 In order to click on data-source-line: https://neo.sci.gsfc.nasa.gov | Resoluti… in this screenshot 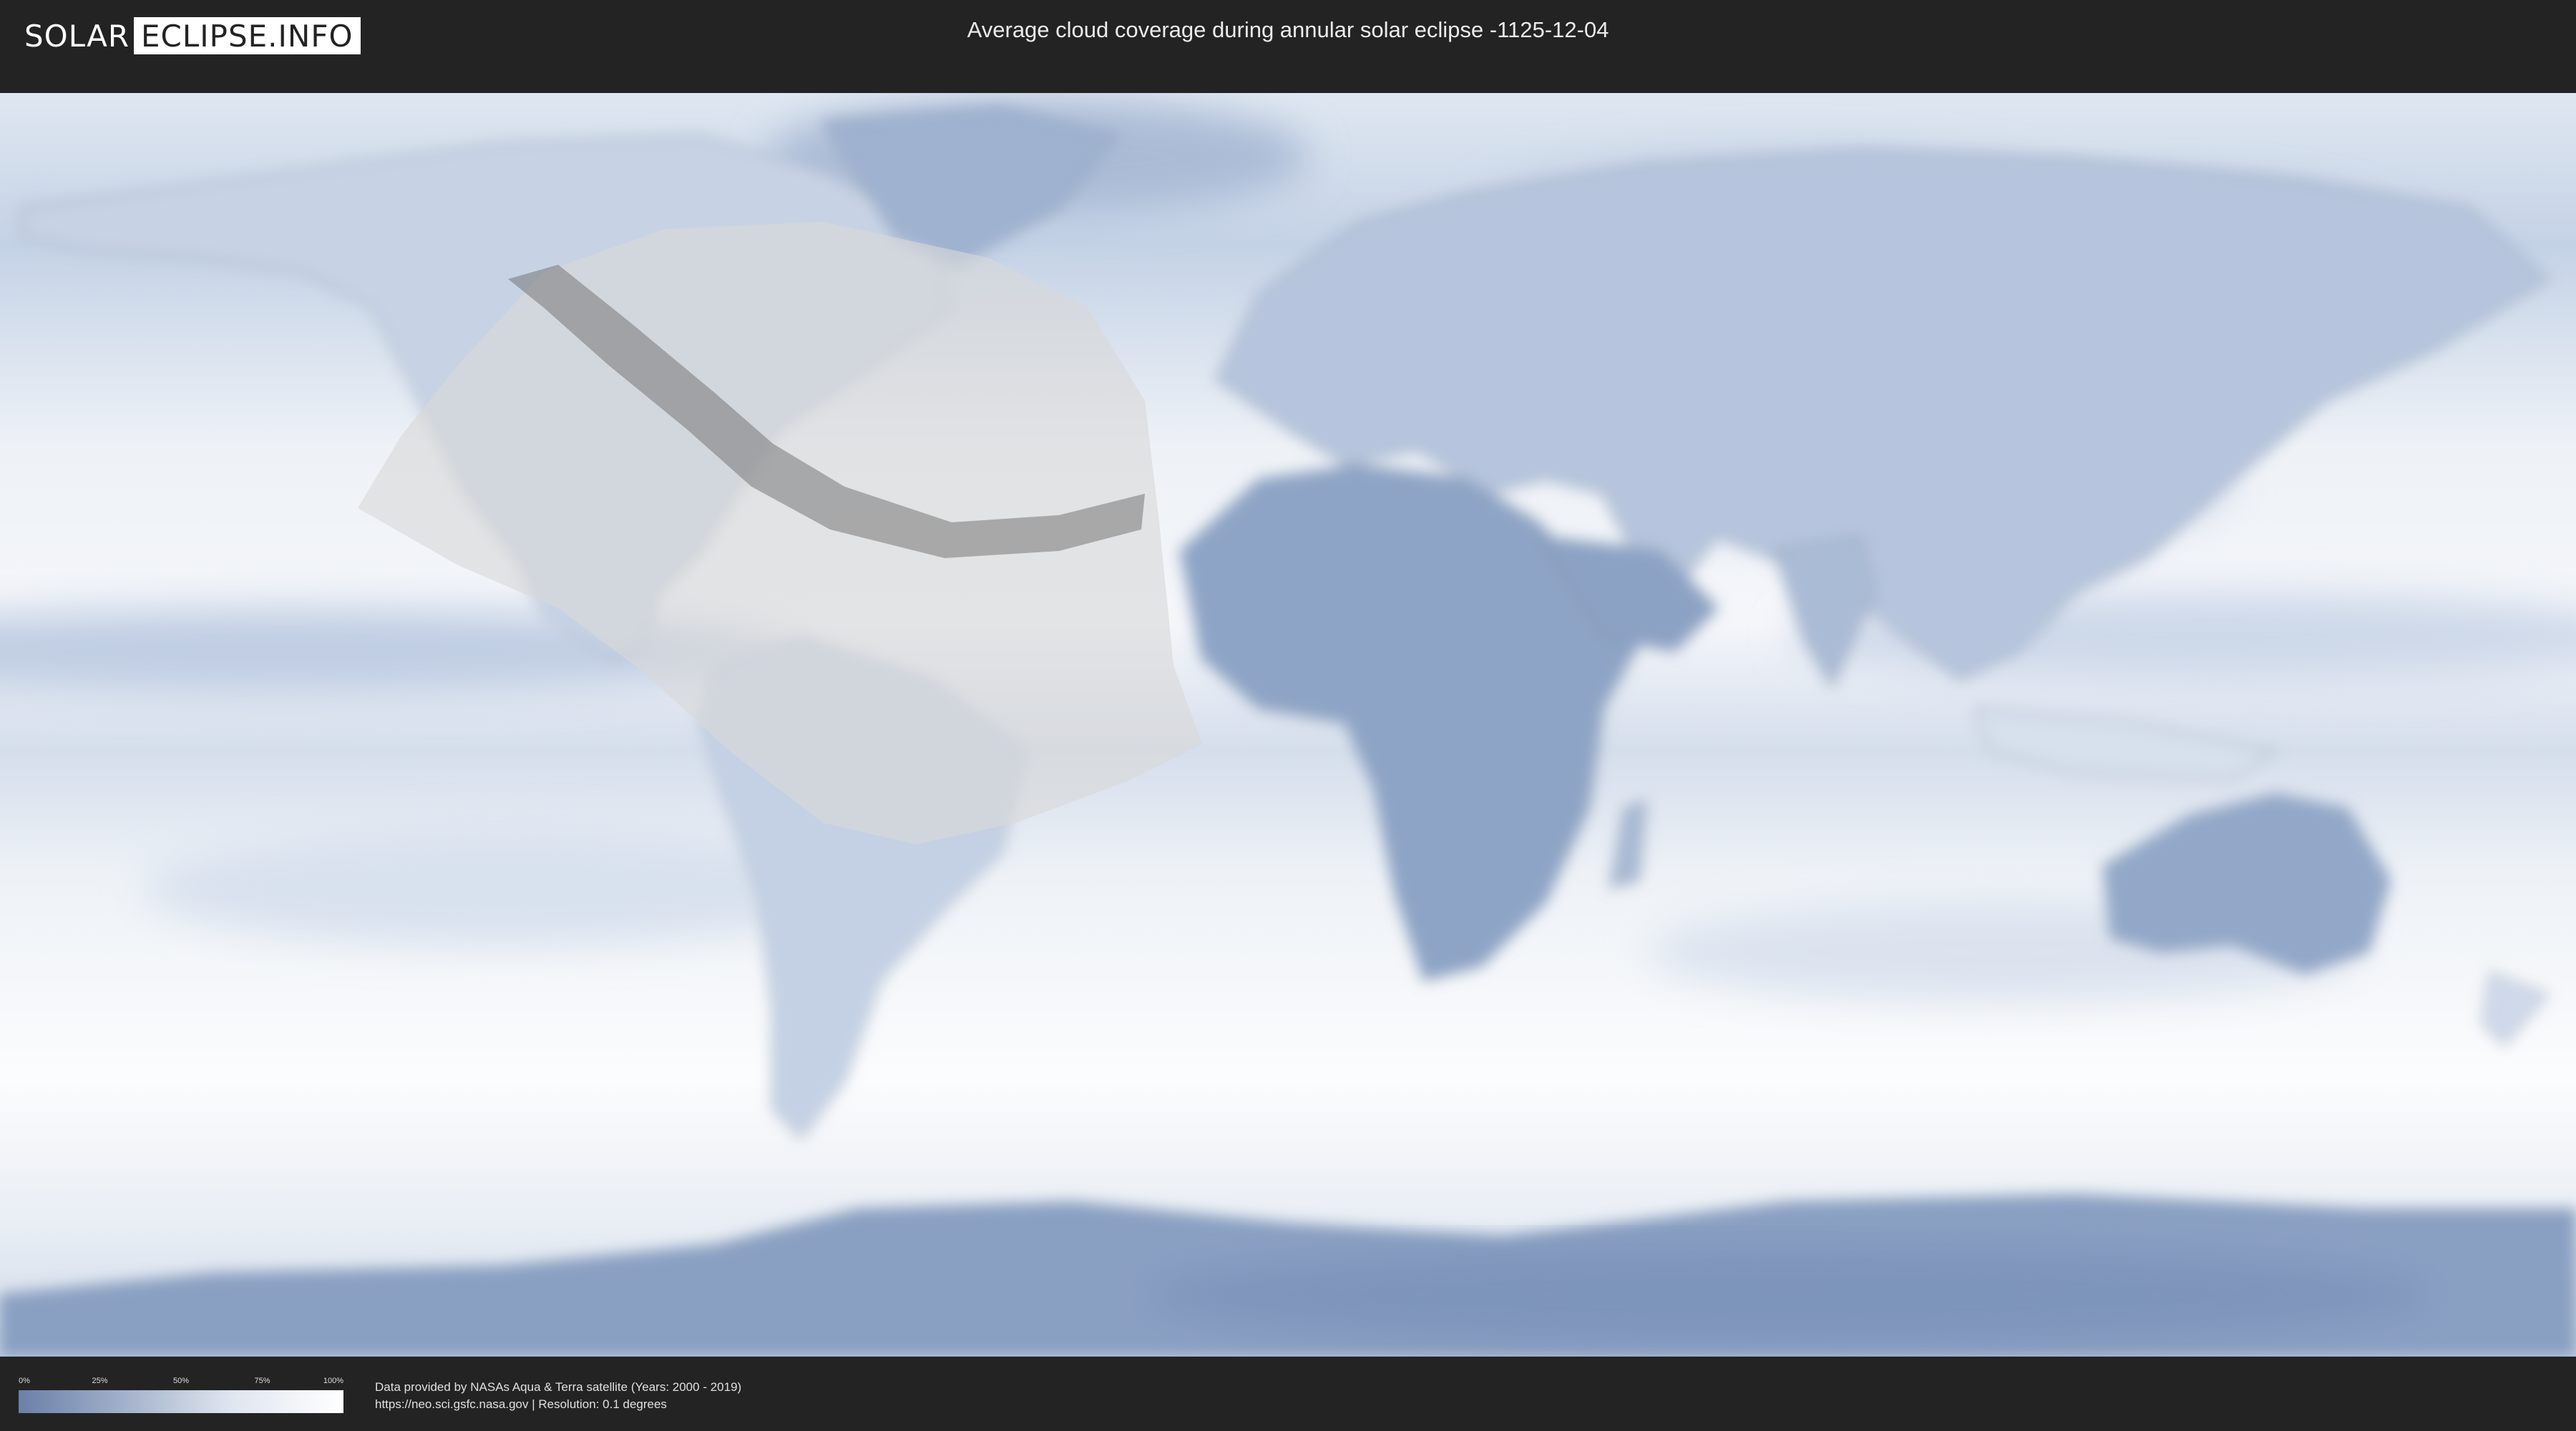, I will do `click(521, 1404)`.